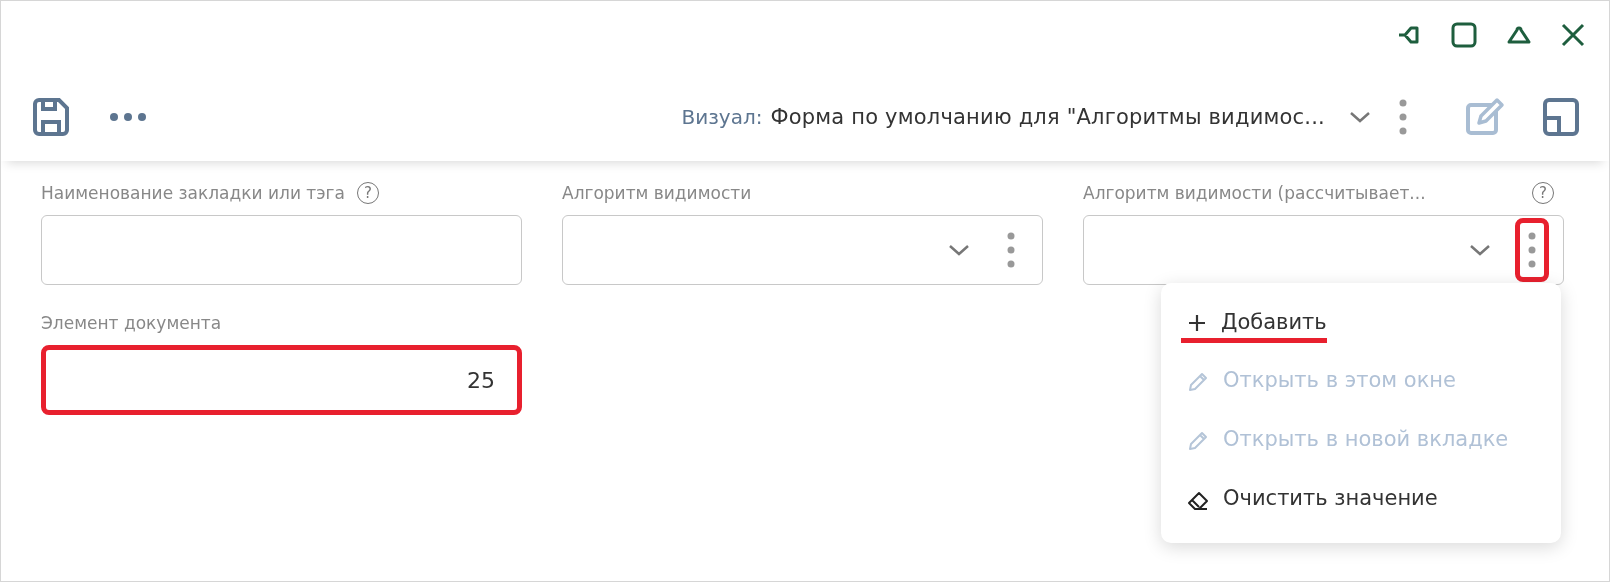 Image resolution: width=1610 pixels, height=582 pixels. I want to click on input-field: 25, so click(281, 380).